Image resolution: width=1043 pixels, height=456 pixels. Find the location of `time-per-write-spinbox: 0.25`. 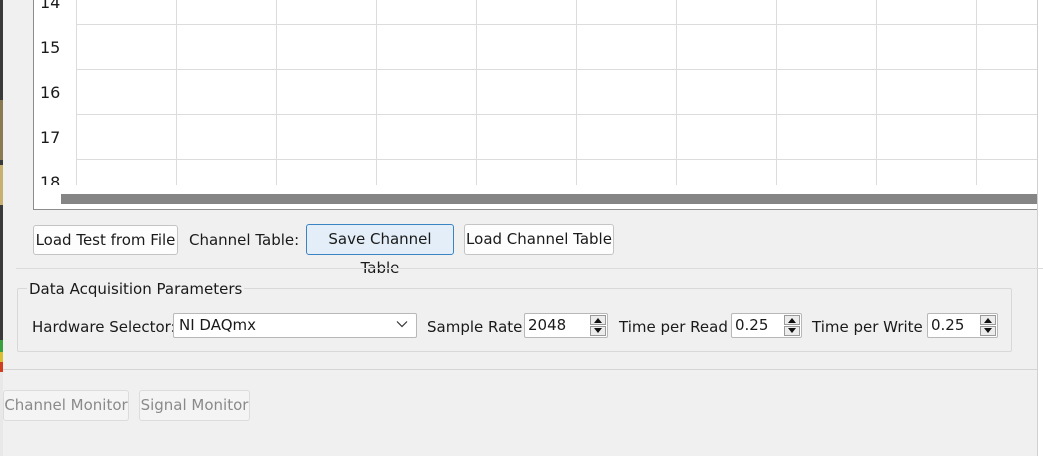

time-per-write-spinbox: 0.25 is located at coordinates (962, 325).